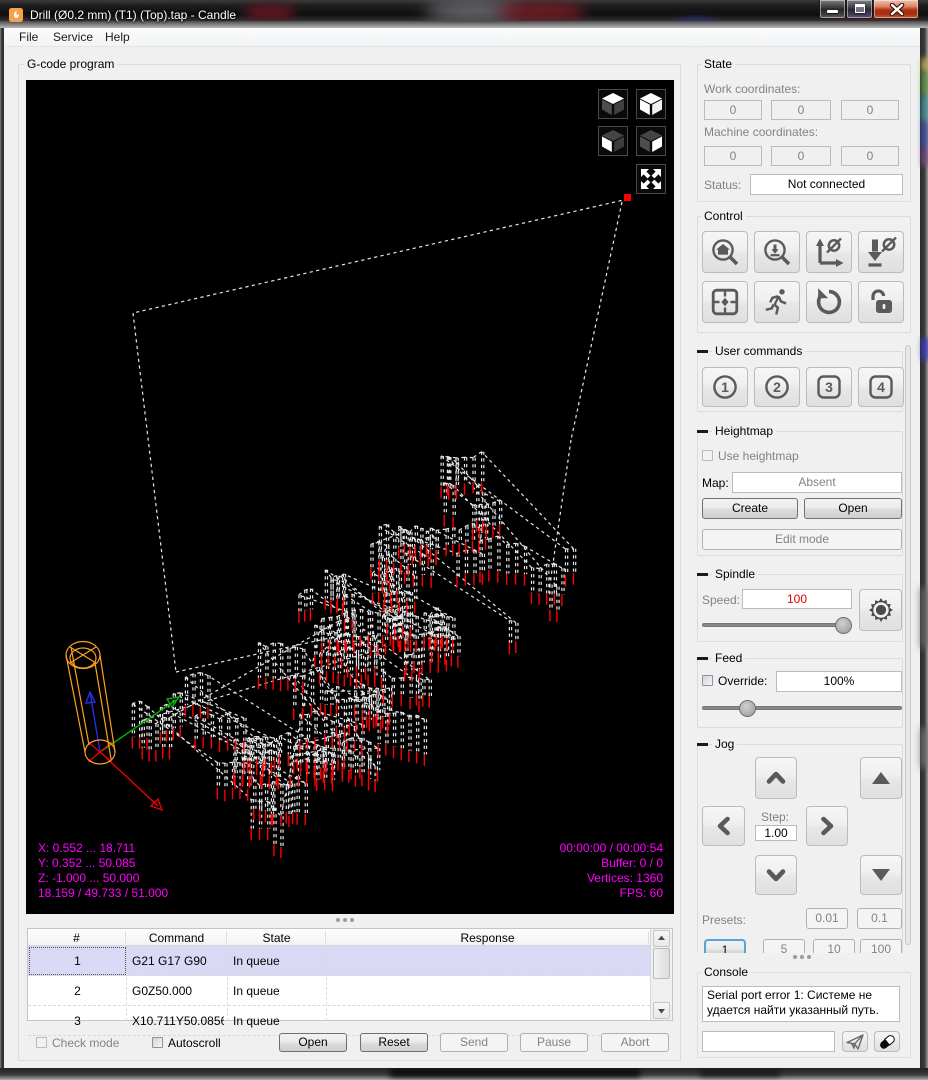  Describe the element at coordinates (612, 848) in the screenshot. I see `svg-text: 00:00:00 / 00:00:54` at that location.